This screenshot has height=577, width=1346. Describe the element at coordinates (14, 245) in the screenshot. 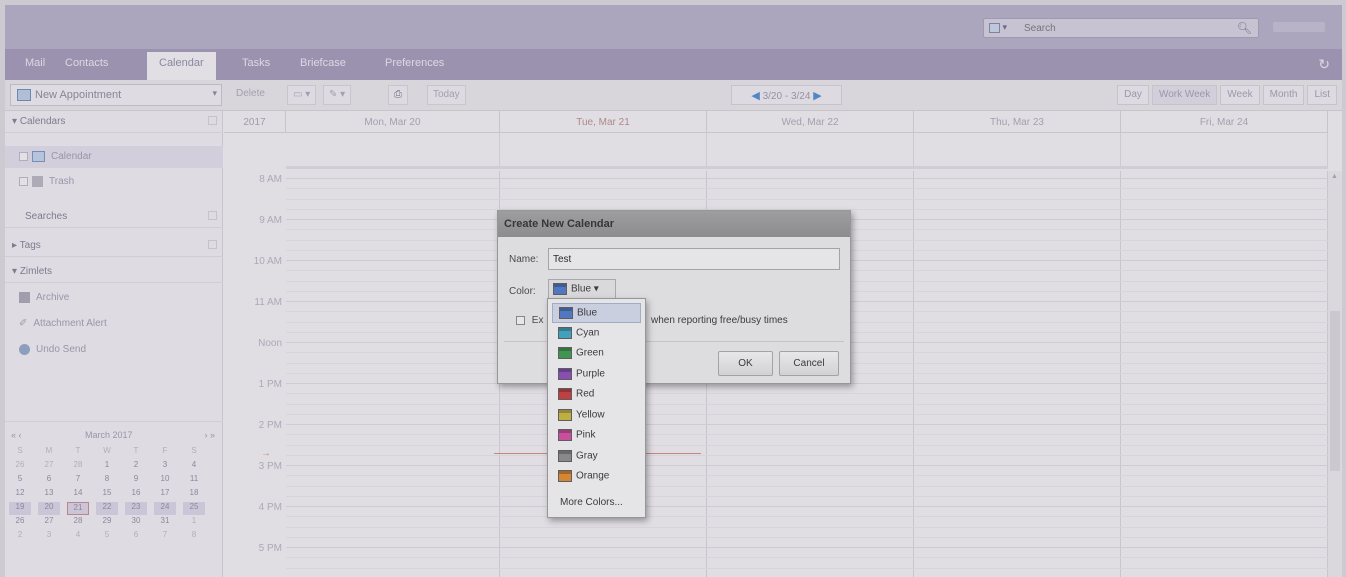

I see `expand-icon: ▸` at that location.